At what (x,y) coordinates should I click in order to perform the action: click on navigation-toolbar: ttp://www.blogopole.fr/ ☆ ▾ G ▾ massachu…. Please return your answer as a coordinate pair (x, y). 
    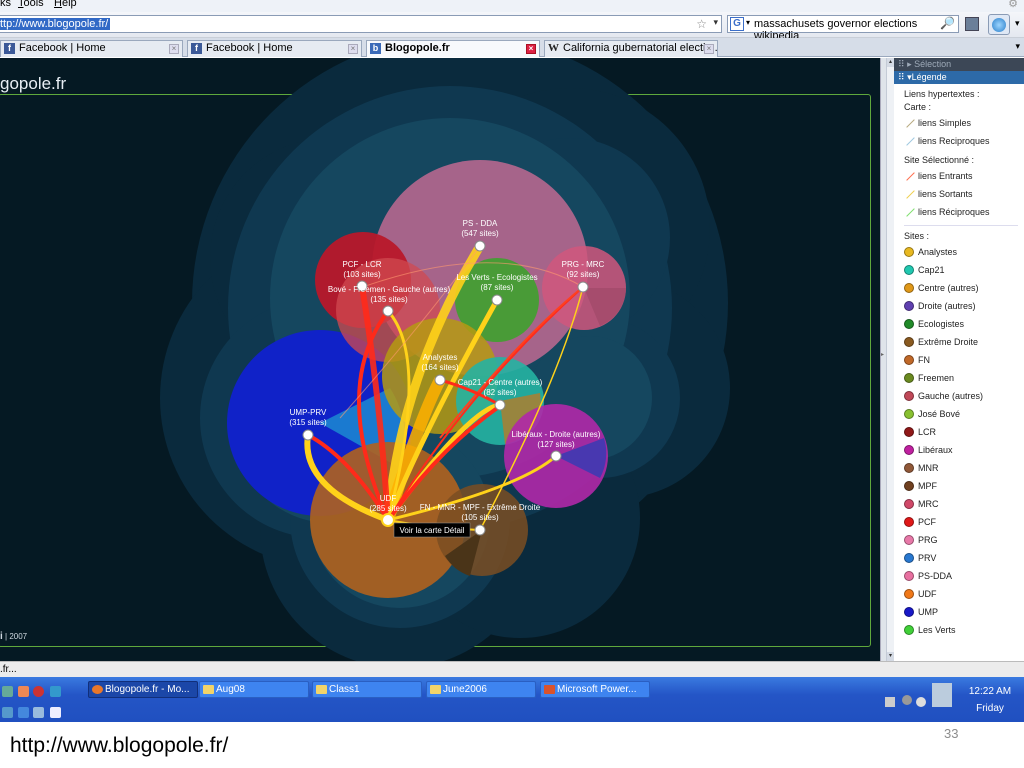
    Looking at the image, I should click on (512, 27).